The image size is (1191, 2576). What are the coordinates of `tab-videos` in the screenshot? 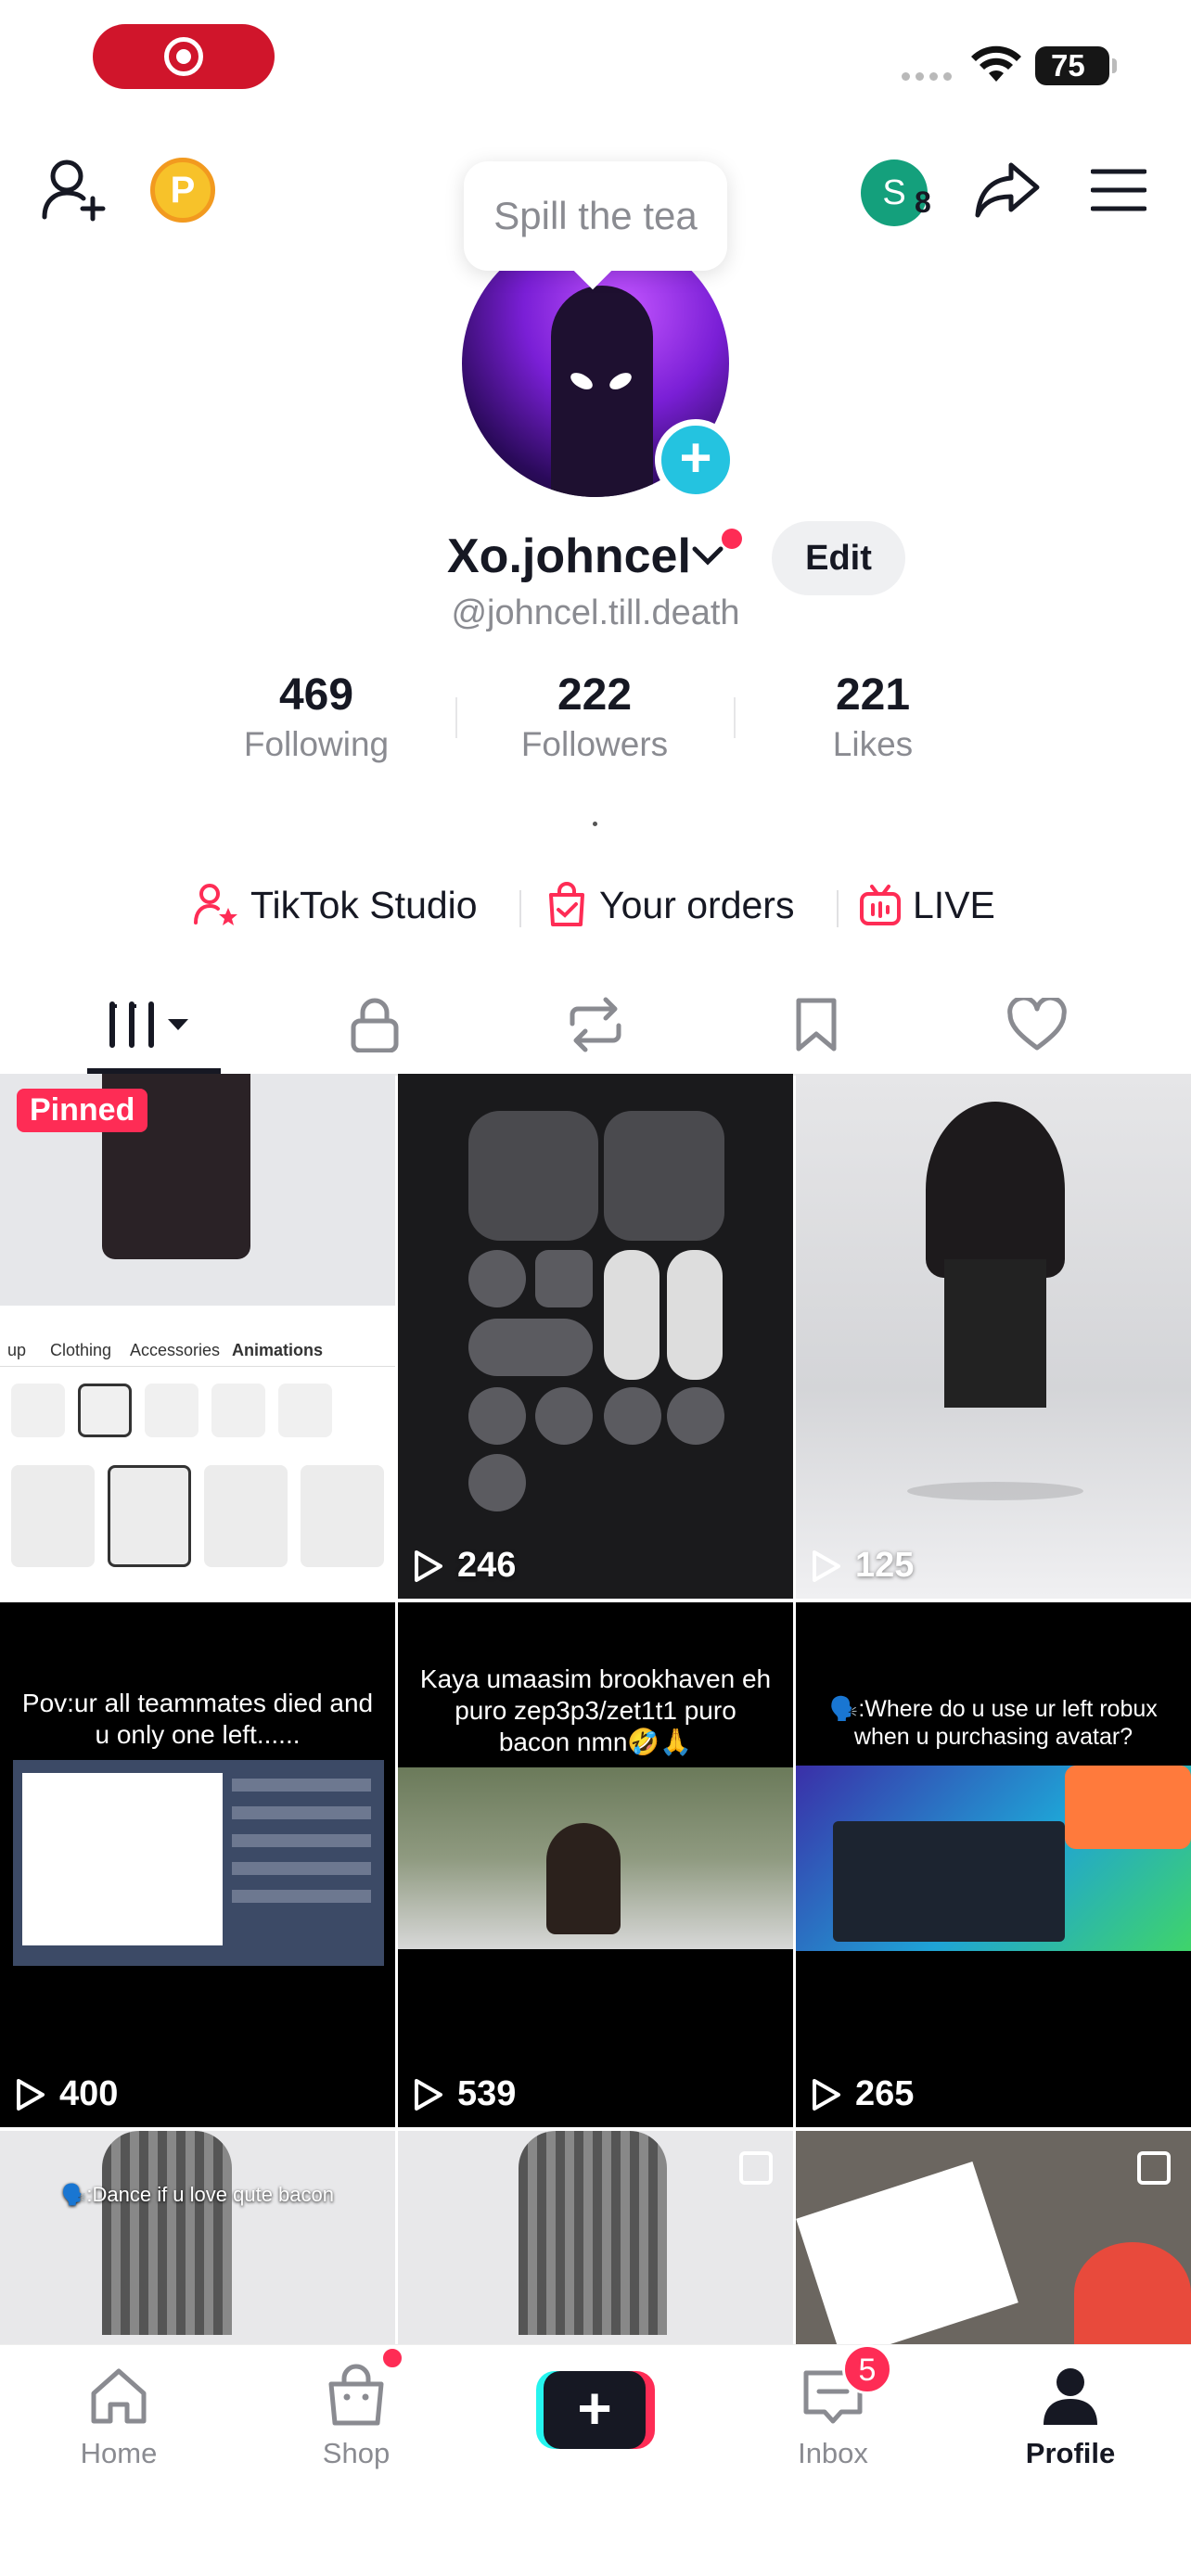 It's located at (154, 1025).